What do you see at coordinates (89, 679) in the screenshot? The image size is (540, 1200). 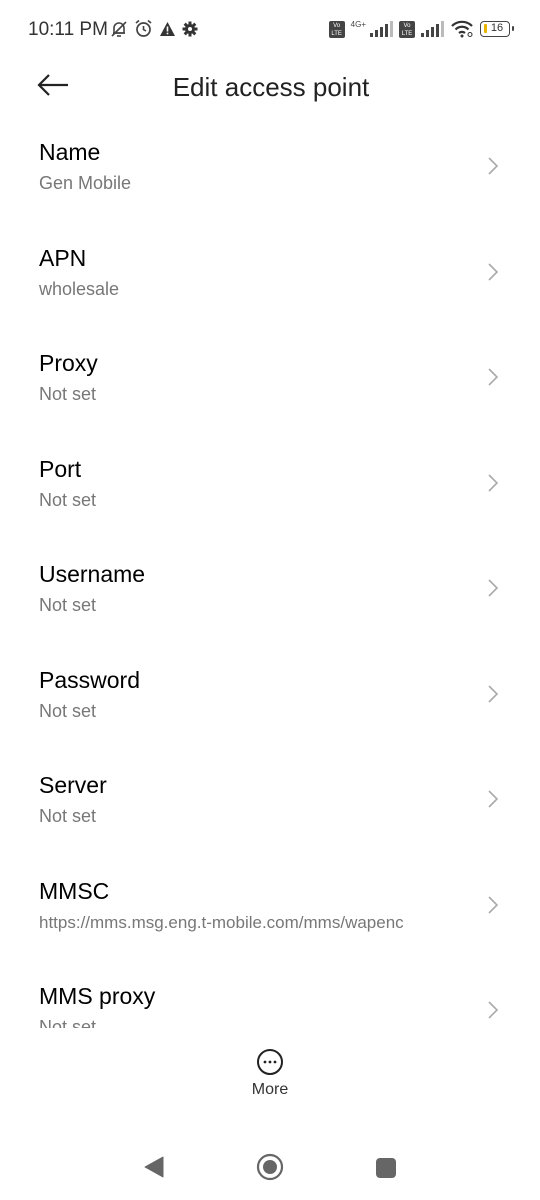 I see `field-label: Password` at bounding box center [89, 679].